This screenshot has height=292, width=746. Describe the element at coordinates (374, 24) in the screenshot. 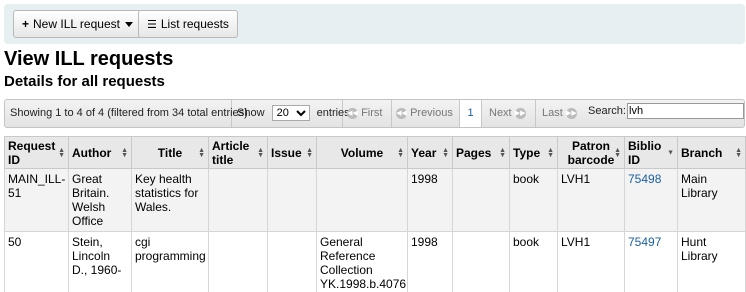

I see `ill-toolbar: + New ILL request ☰ List requests` at that location.